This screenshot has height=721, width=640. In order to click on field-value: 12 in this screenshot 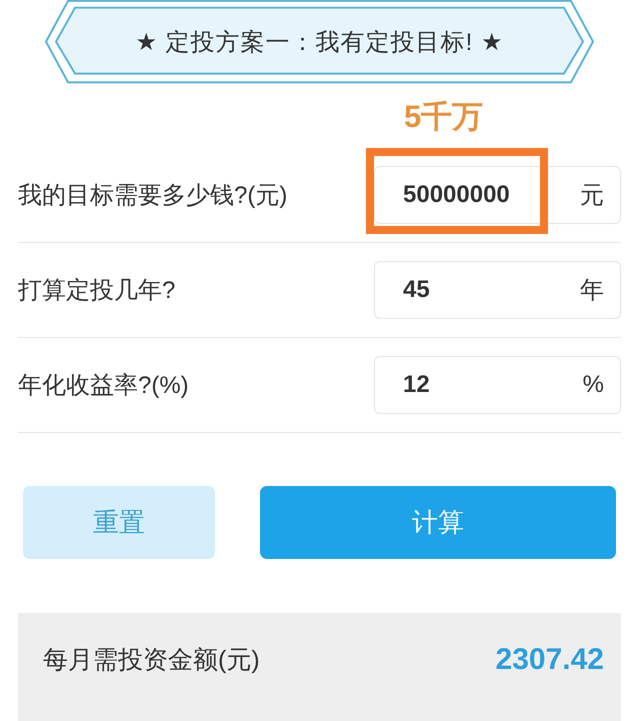, I will do `click(416, 385)`.